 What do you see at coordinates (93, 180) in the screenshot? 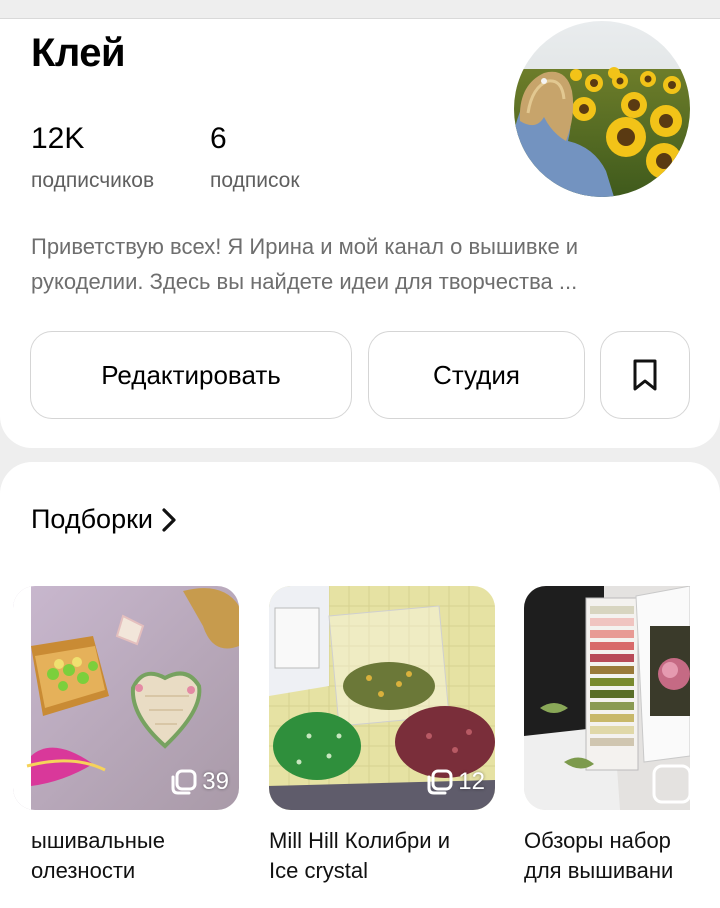
I see `followers-label: подписчиков` at bounding box center [93, 180].